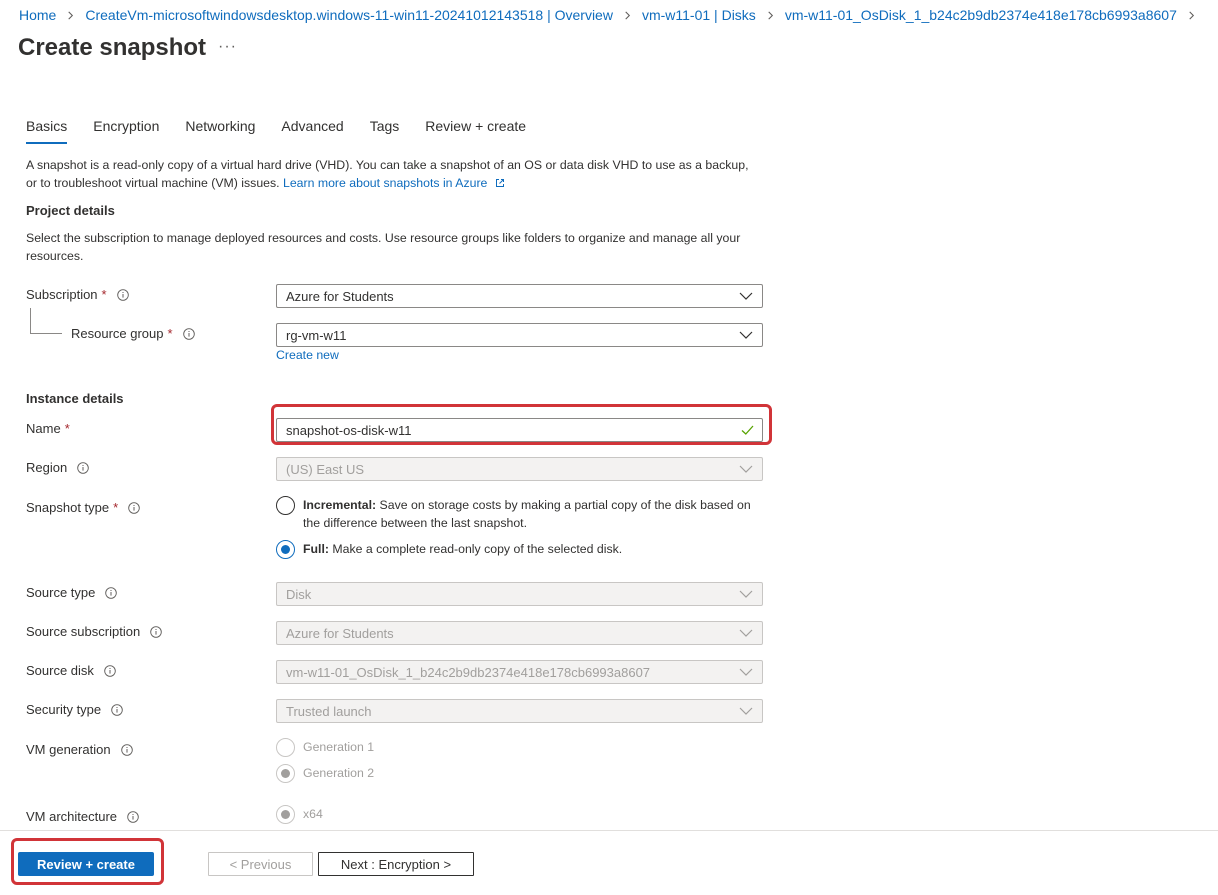  What do you see at coordinates (519, 296) in the screenshot?
I see `subscription-select: Azure for Students` at bounding box center [519, 296].